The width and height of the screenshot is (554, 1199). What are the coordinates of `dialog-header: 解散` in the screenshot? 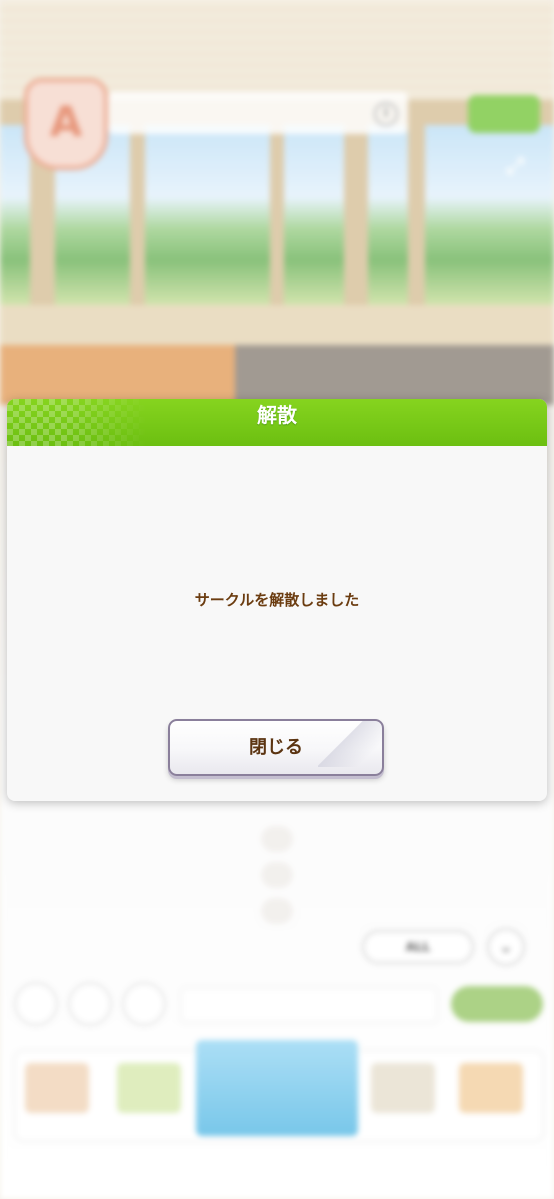 It's located at (277, 422).